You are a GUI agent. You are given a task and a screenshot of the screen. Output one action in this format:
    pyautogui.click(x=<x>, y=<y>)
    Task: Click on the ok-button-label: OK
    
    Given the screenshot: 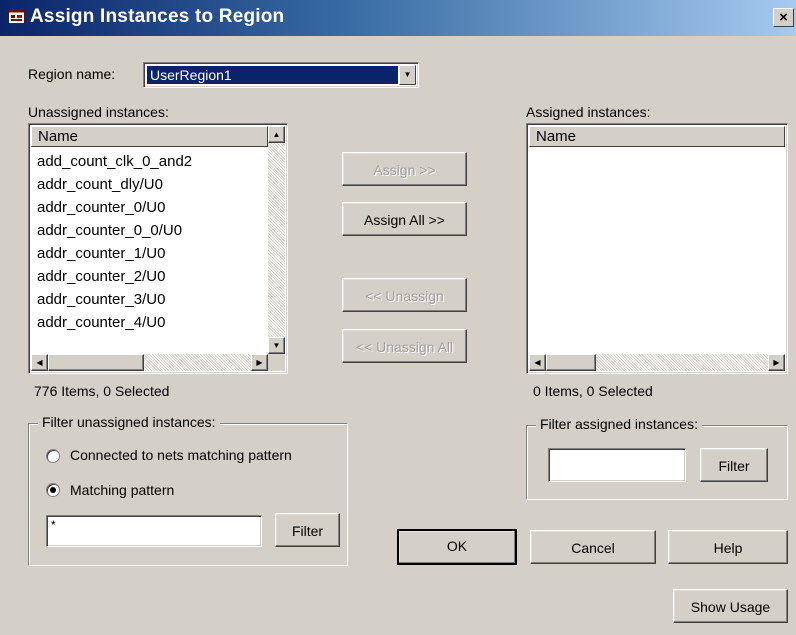 What is the action you would take?
    pyautogui.click(x=457, y=546)
    